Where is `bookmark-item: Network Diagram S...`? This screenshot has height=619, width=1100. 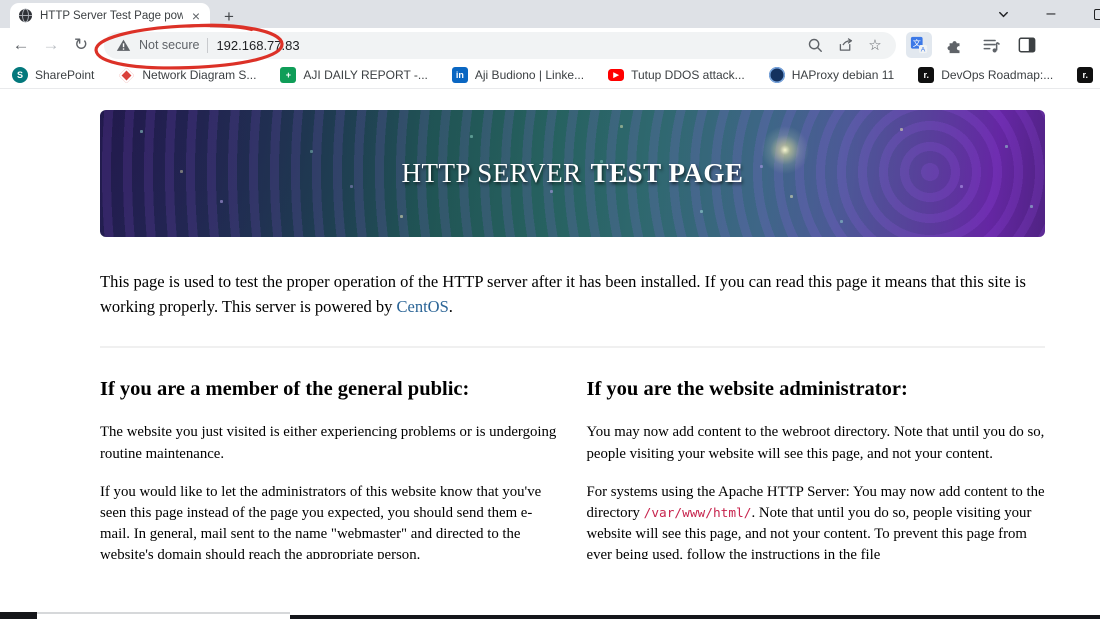 bookmark-item: Network Diagram S... is located at coordinates (187, 75).